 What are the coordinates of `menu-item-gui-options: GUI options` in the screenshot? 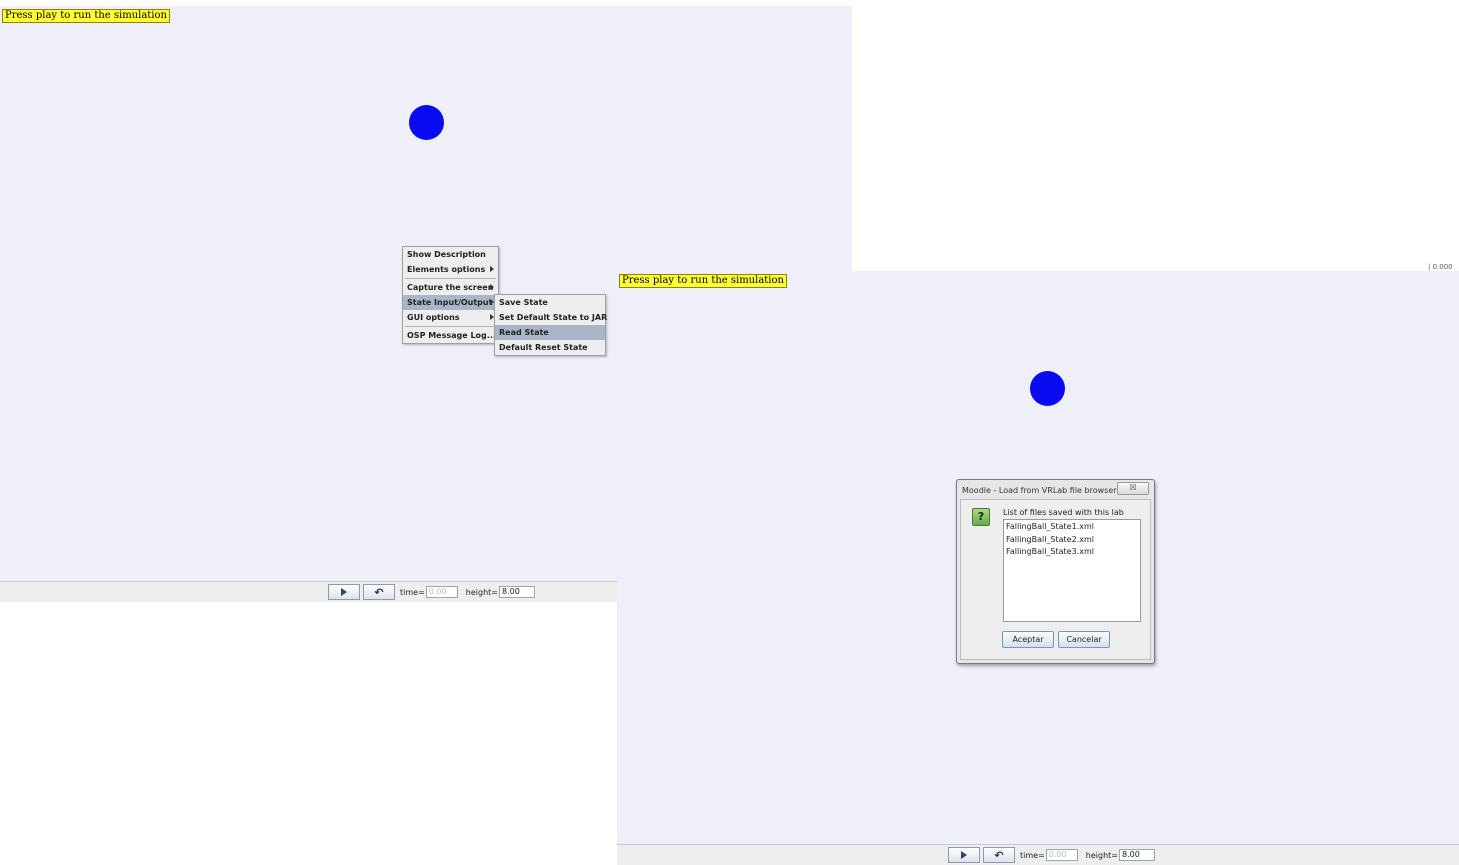 It's located at (450, 317).